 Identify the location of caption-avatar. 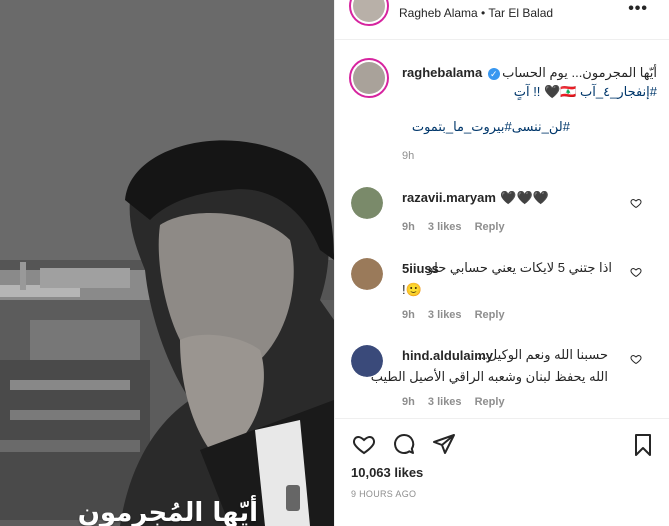
(369, 78).